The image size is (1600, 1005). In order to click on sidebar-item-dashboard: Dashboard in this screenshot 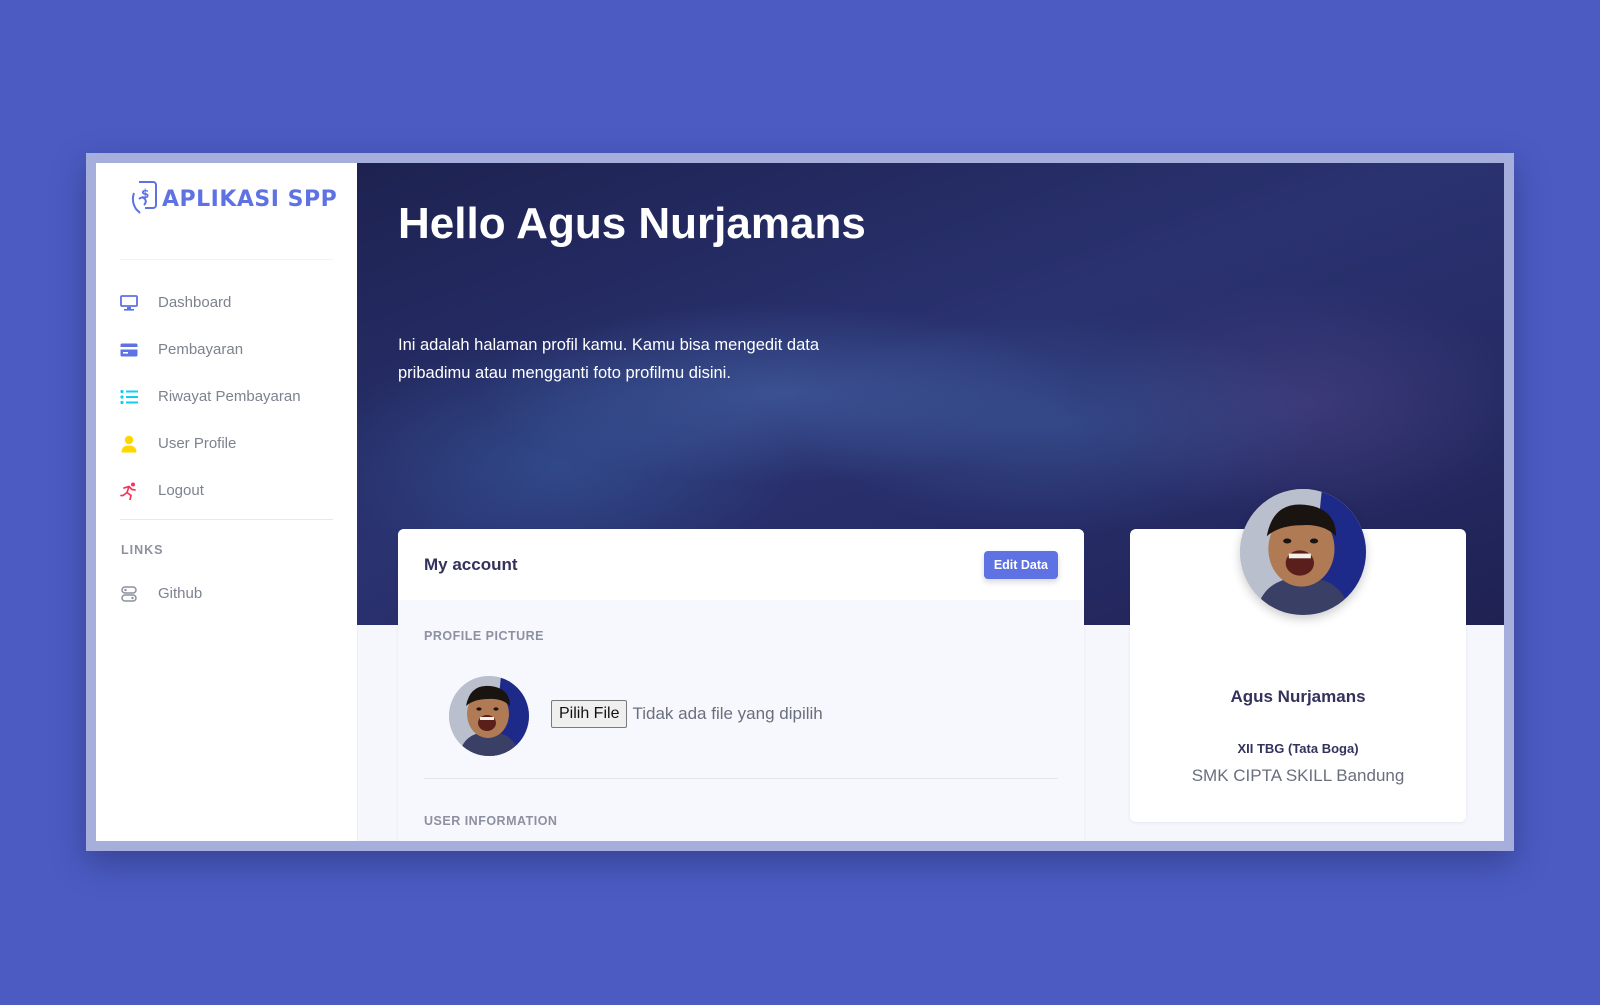, I will do `click(227, 302)`.